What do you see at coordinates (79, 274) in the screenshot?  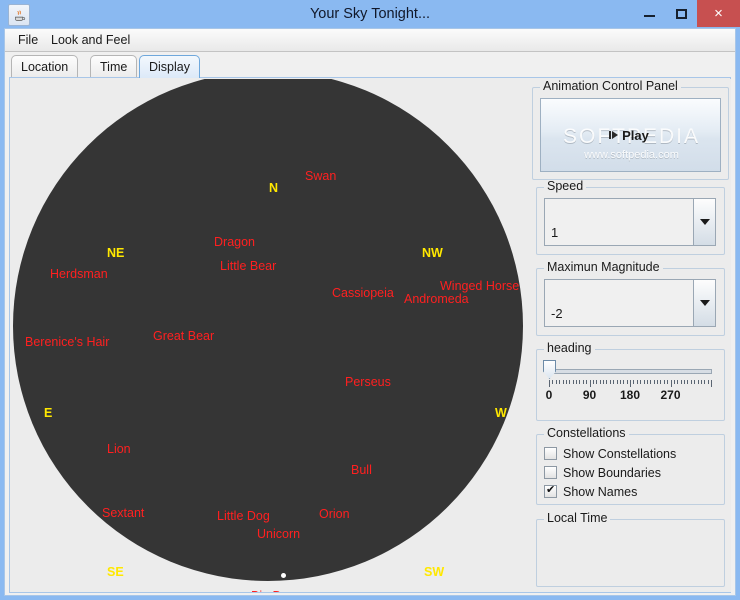 I see `constellation-label: Herdsman` at bounding box center [79, 274].